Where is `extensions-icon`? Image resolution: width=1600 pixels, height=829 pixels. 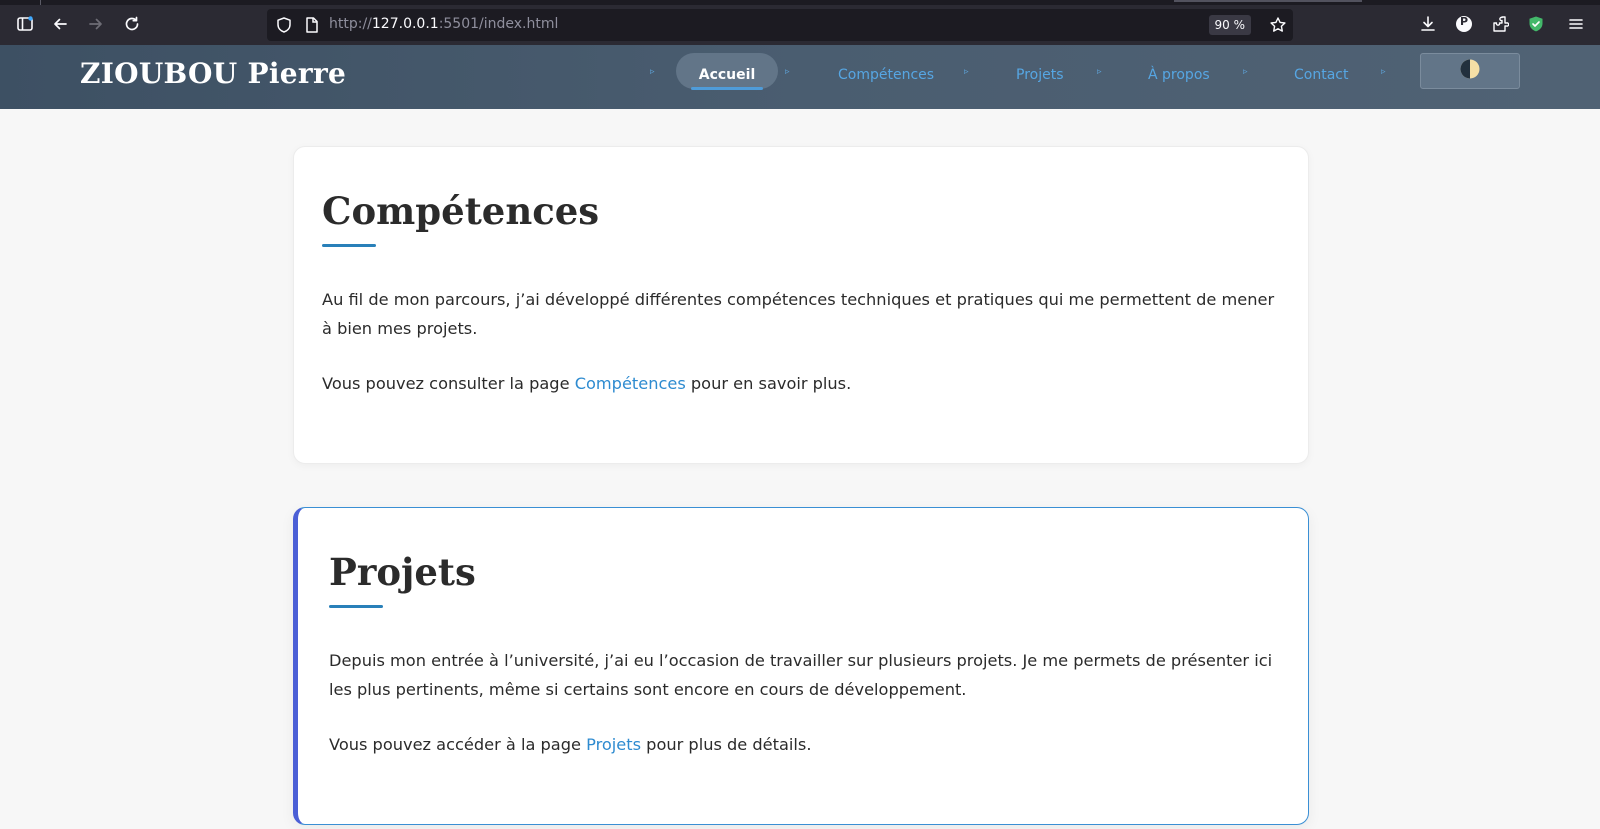 extensions-icon is located at coordinates (1500, 24).